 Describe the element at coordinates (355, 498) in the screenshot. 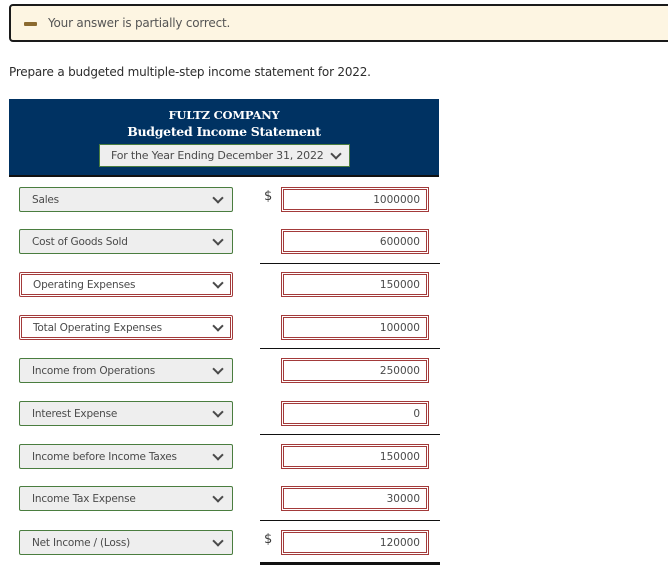

I see `amount-input-income-tax-expense` at that location.